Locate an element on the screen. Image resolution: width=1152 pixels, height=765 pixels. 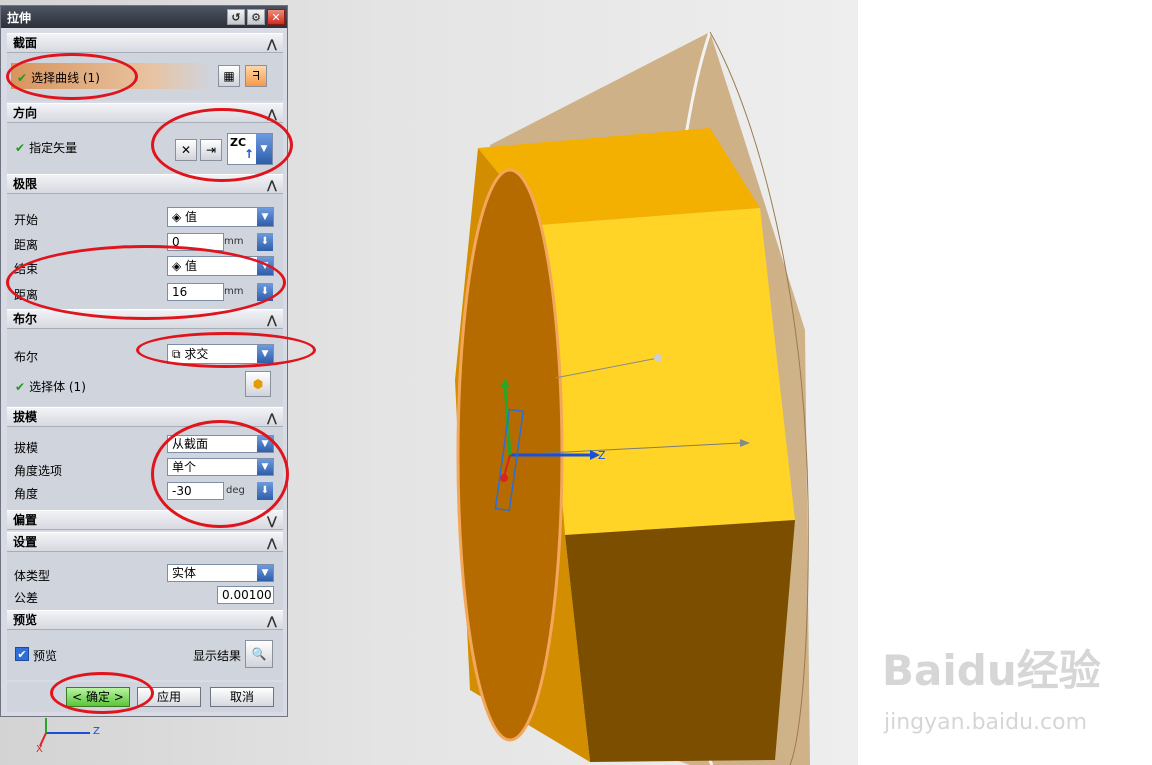
gear-icon: ⚙ is located at coordinates (256, 17).